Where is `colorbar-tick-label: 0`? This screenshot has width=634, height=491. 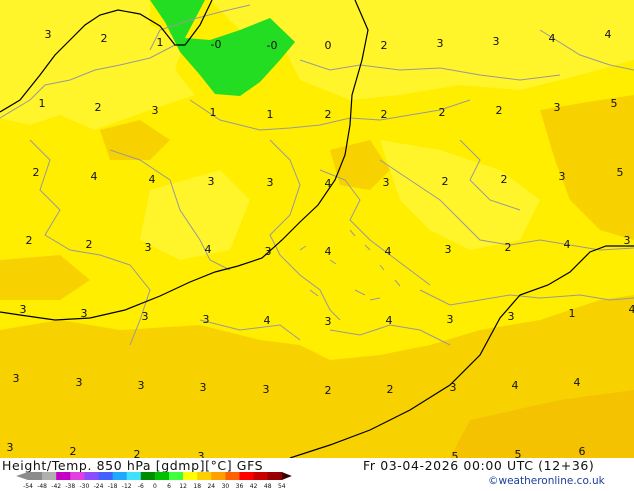 colorbar-tick-label: 0 is located at coordinates (155, 486).